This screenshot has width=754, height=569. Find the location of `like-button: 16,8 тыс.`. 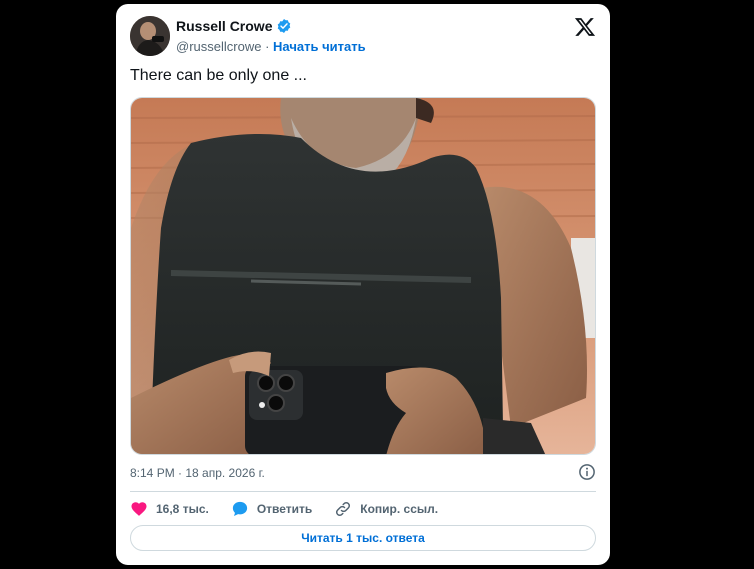

like-button: 16,8 тыс. is located at coordinates (169, 509).